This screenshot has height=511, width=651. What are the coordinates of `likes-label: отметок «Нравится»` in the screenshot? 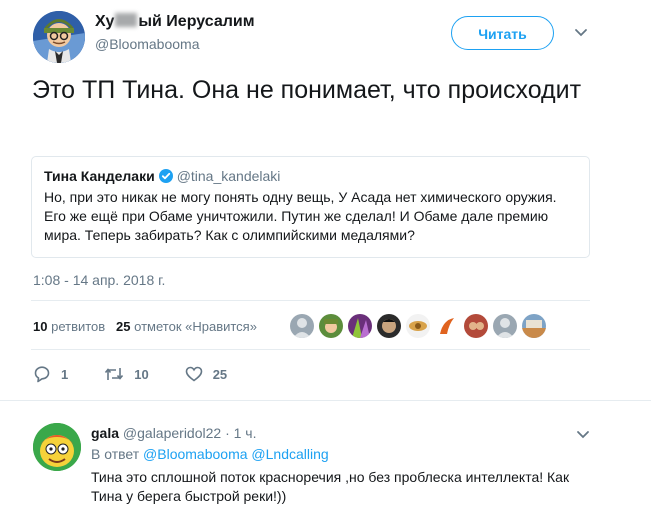 It's located at (195, 326).